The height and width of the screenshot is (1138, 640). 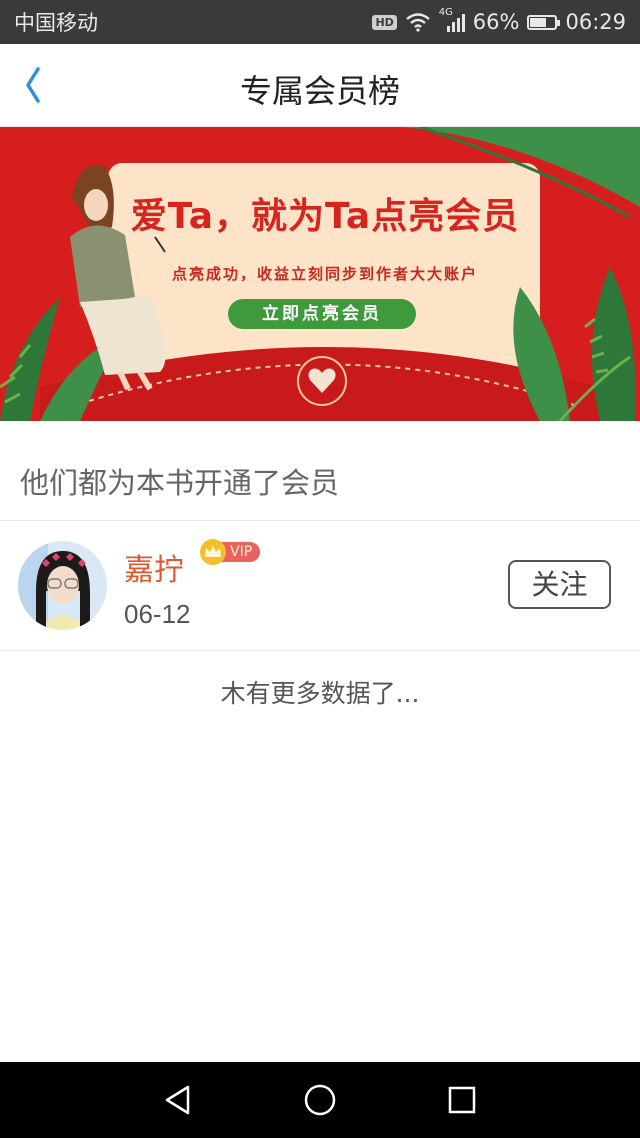 I want to click on avatar-image, so click(x=62, y=585).